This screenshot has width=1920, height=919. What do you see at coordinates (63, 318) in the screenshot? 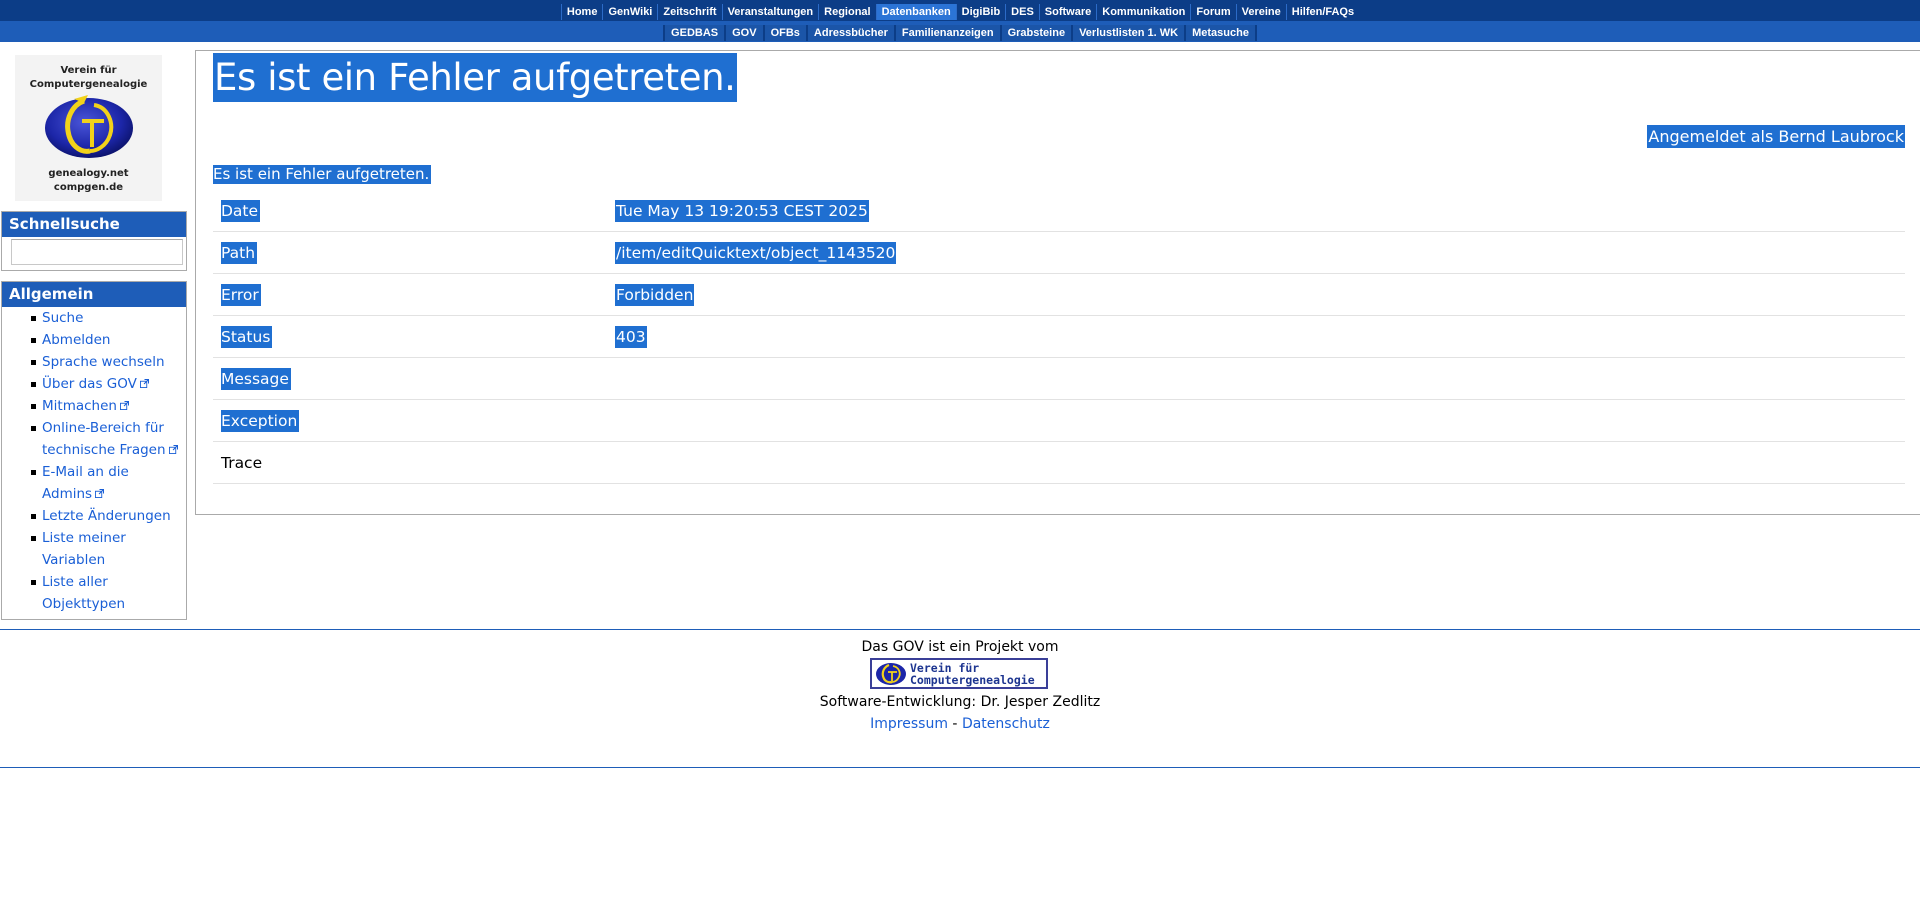
I see `general-item-label: Suche` at bounding box center [63, 318].